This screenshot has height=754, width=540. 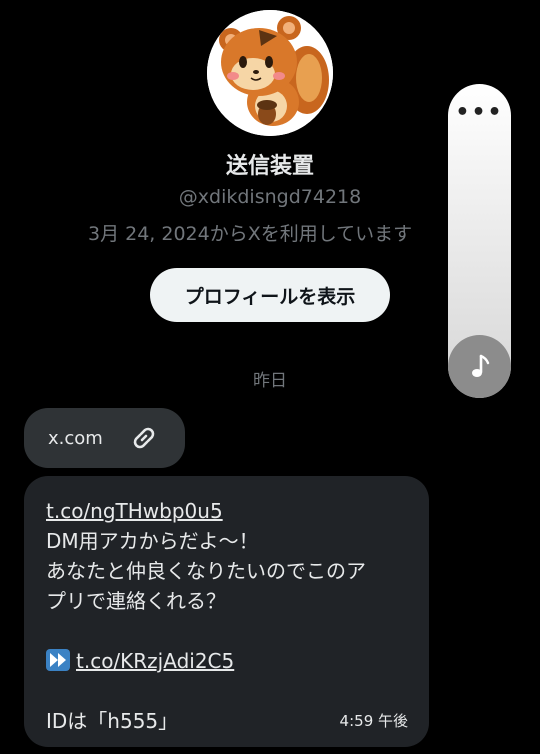 I want to click on link-preview-card: x.com, so click(x=104, y=438).